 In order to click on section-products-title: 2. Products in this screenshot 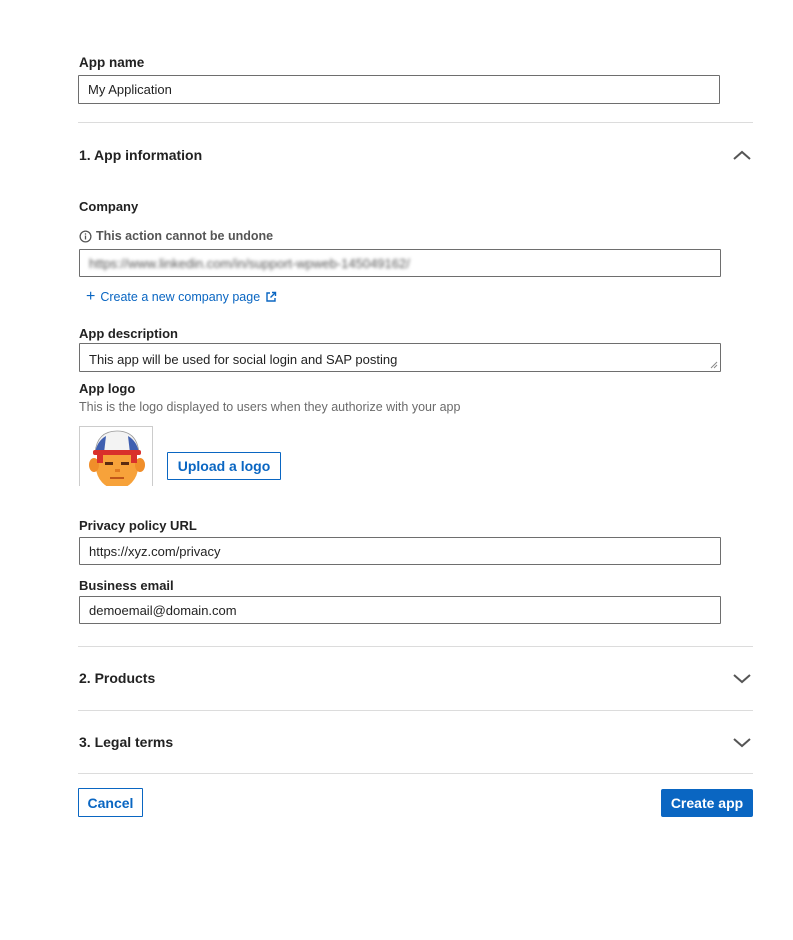, I will do `click(117, 678)`.